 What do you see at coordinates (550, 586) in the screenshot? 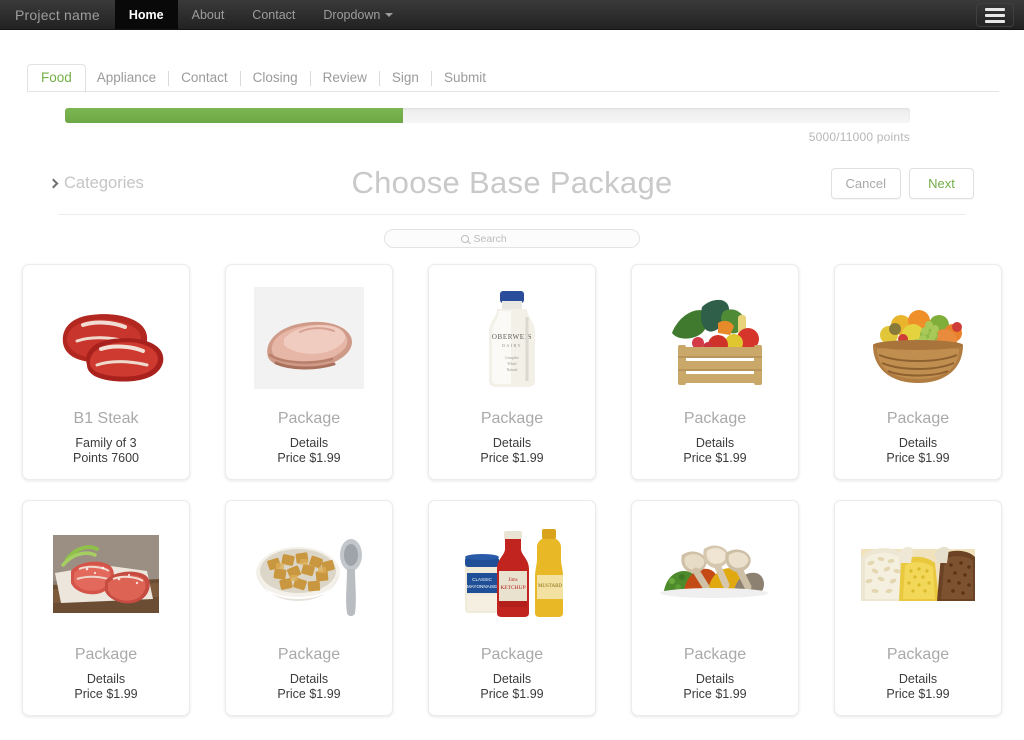
I see `svg-text: MUSTARD` at bounding box center [550, 586].